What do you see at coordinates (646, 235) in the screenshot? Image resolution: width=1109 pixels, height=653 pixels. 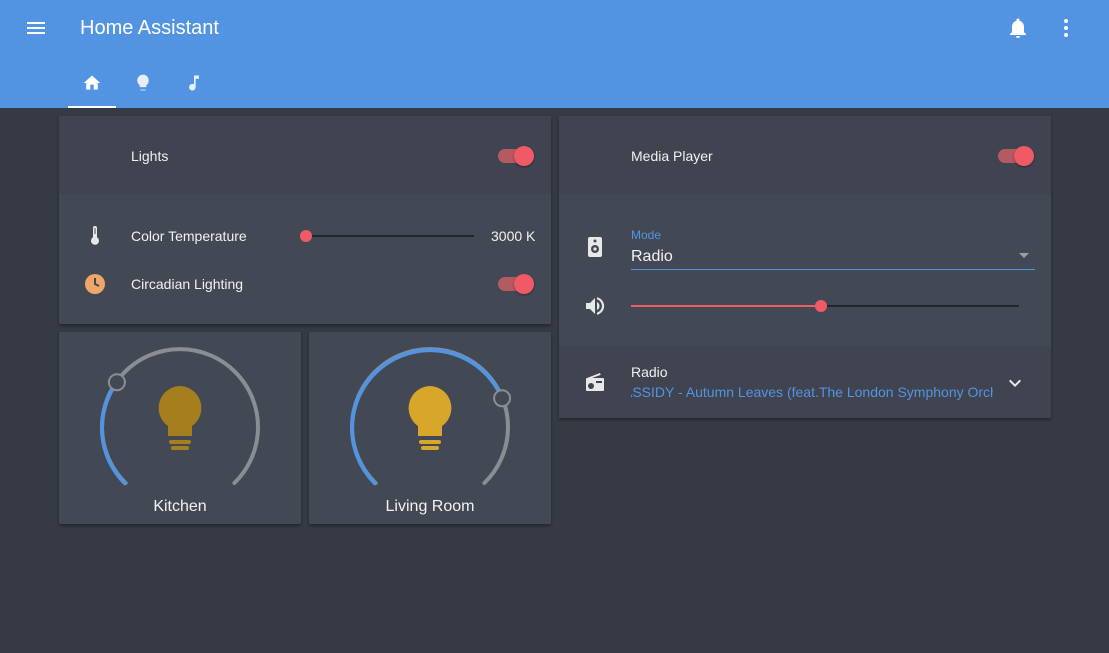 I see `mode-label: Mode` at bounding box center [646, 235].